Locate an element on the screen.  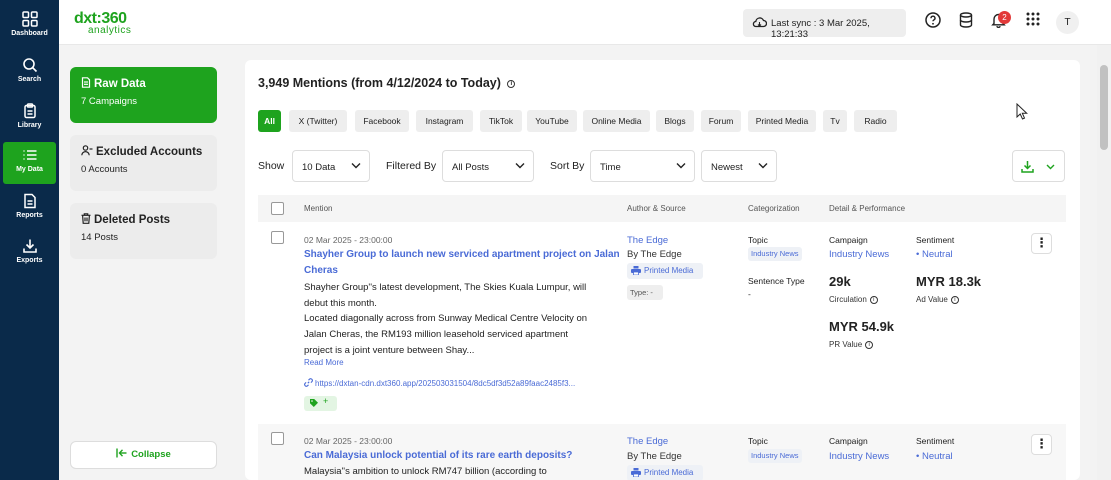
col-author: Author & Source is located at coordinates (656, 208).